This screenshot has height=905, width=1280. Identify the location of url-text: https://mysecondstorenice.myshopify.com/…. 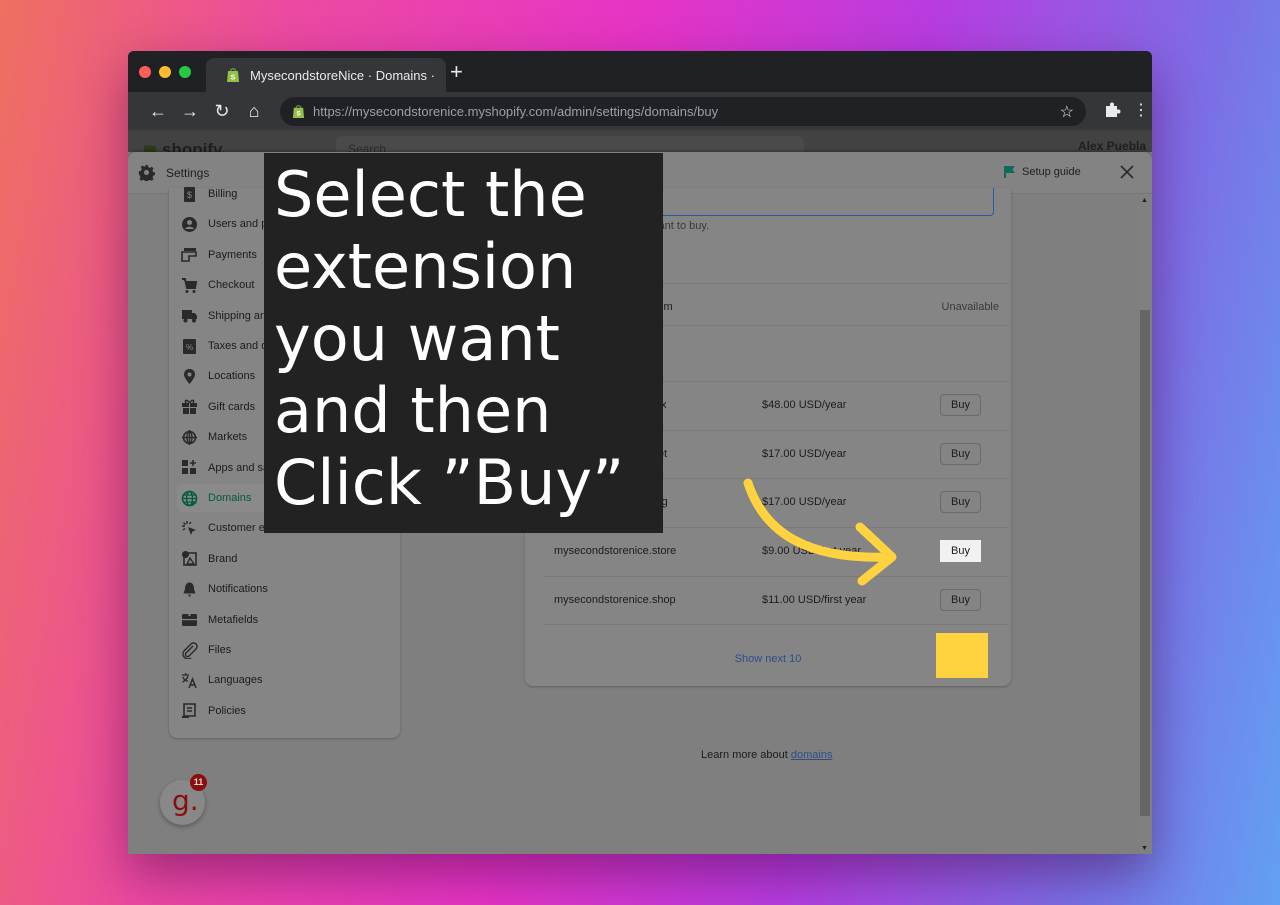
(516, 111).